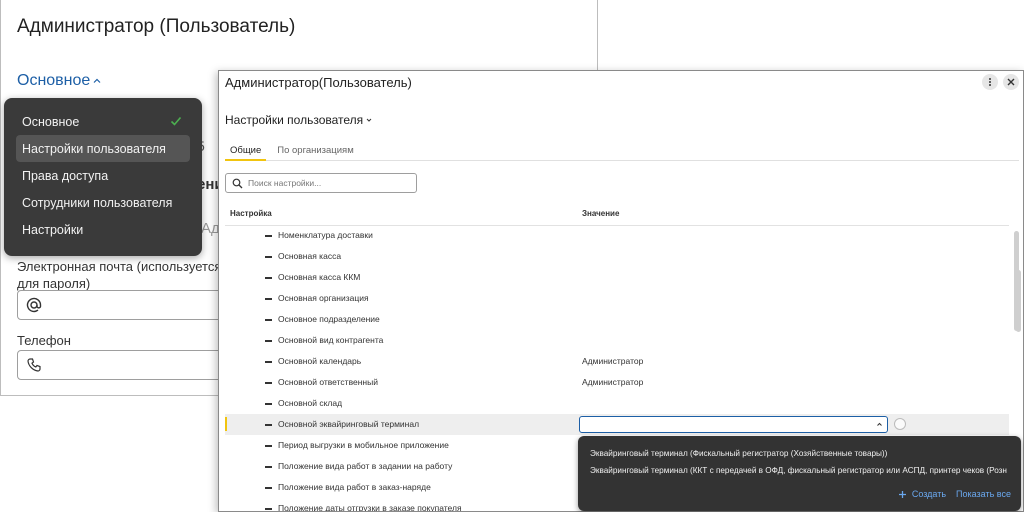  I want to click on clear-value-button, so click(900, 424).